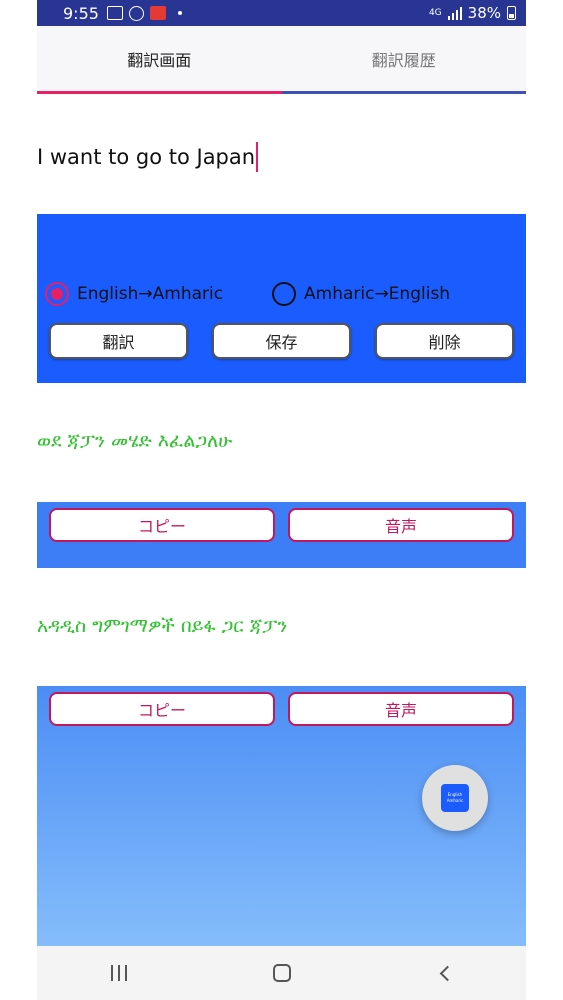 This screenshot has width=563, height=1000. I want to click on signal-icon, so click(454, 13).